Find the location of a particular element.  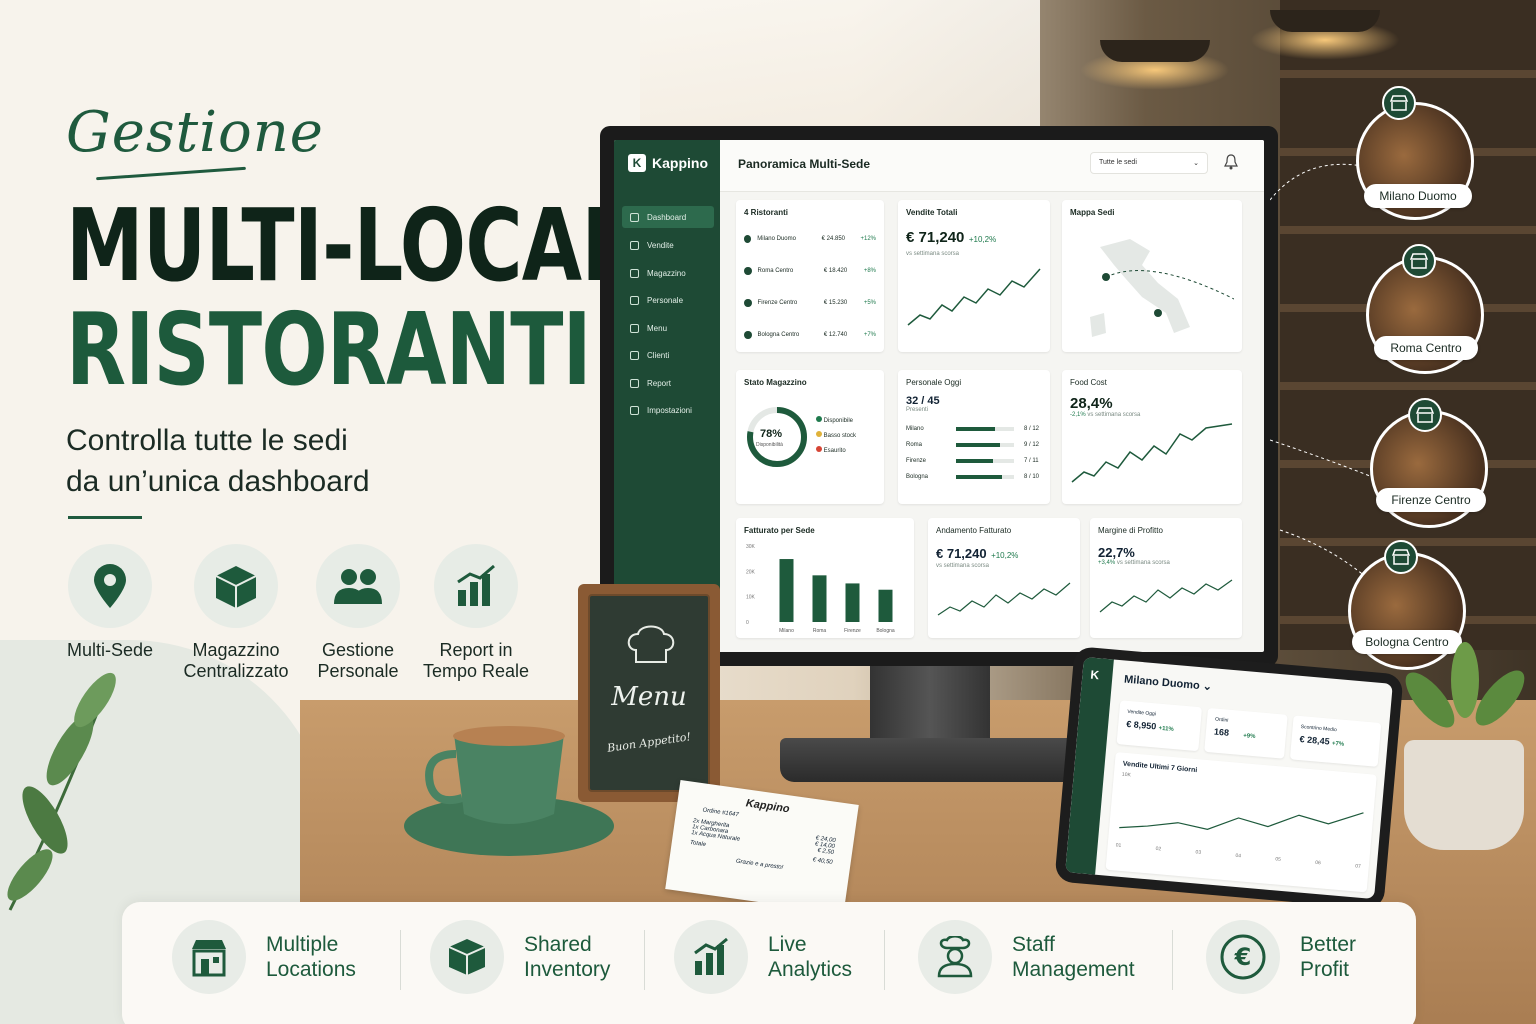

nav-label: Clienti is located at coordinates (658, 355).